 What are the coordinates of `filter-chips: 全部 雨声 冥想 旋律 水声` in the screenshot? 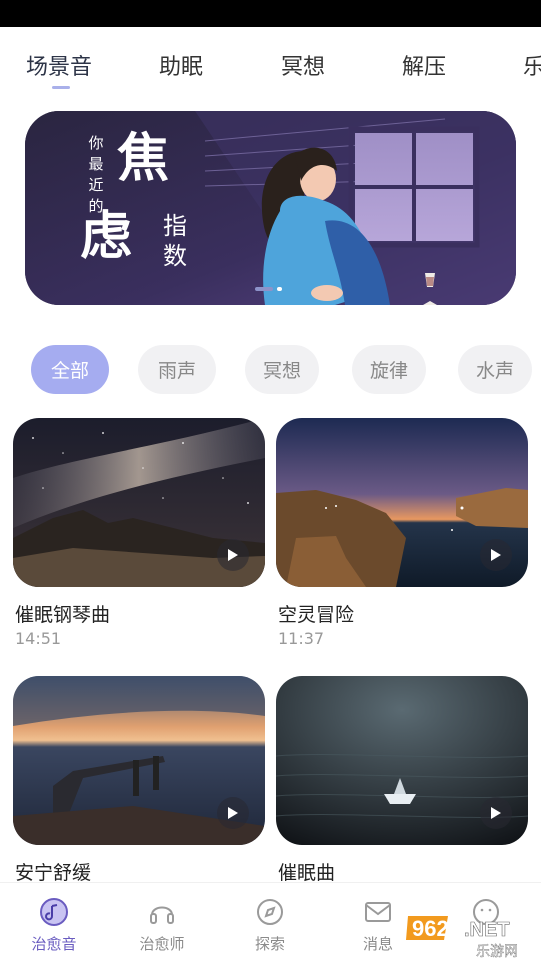 It's located at (270, 370).